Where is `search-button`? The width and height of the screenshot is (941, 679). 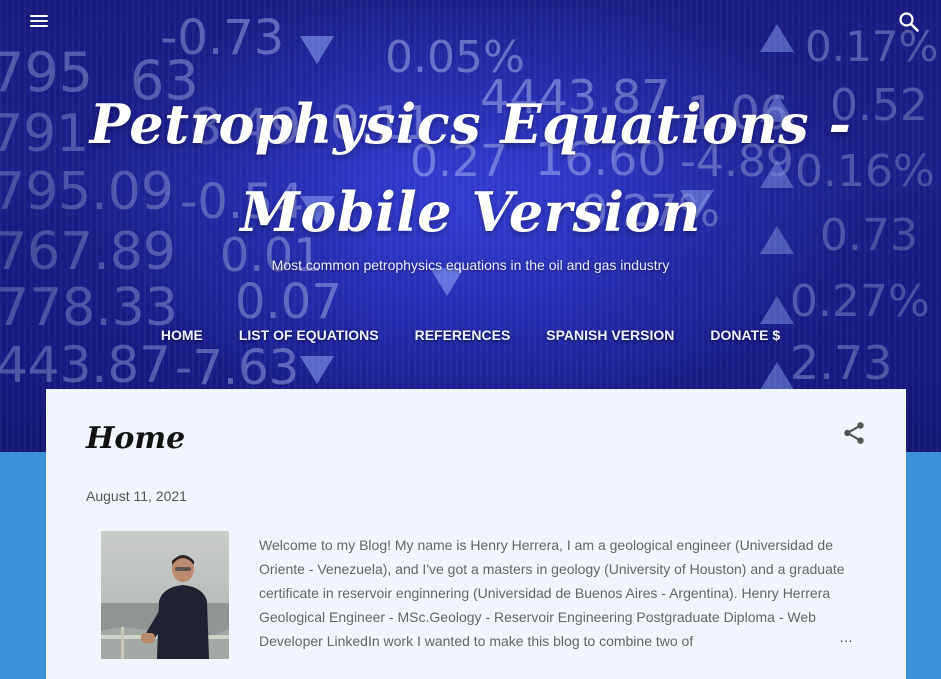 search-button is located at coordinates (909, 22).